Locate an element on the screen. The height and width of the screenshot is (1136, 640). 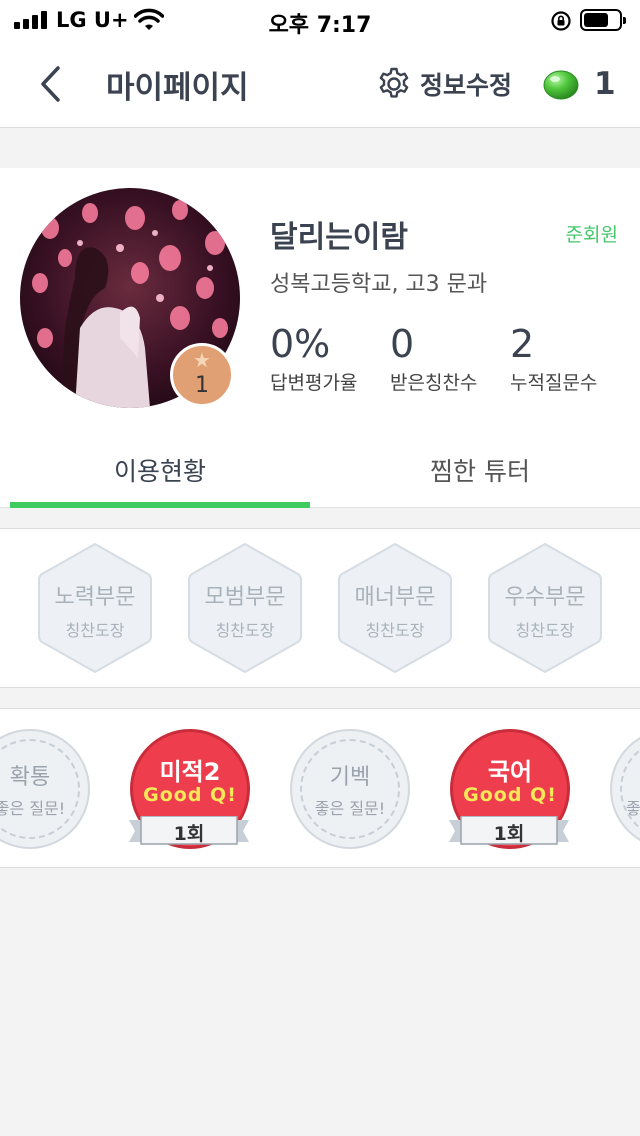
praise-badges-section: 노력부문 칭찬도장 모범부문 칭찬도장 매너부문 칭찬도장 우수부문 칭찬도장 is located at coordinates (320, 608).